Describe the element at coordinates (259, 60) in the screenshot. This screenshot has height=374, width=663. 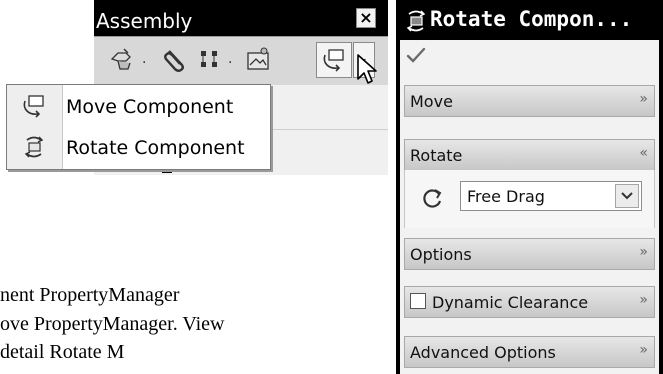
I see `smart-fasteners-icon` at that location.